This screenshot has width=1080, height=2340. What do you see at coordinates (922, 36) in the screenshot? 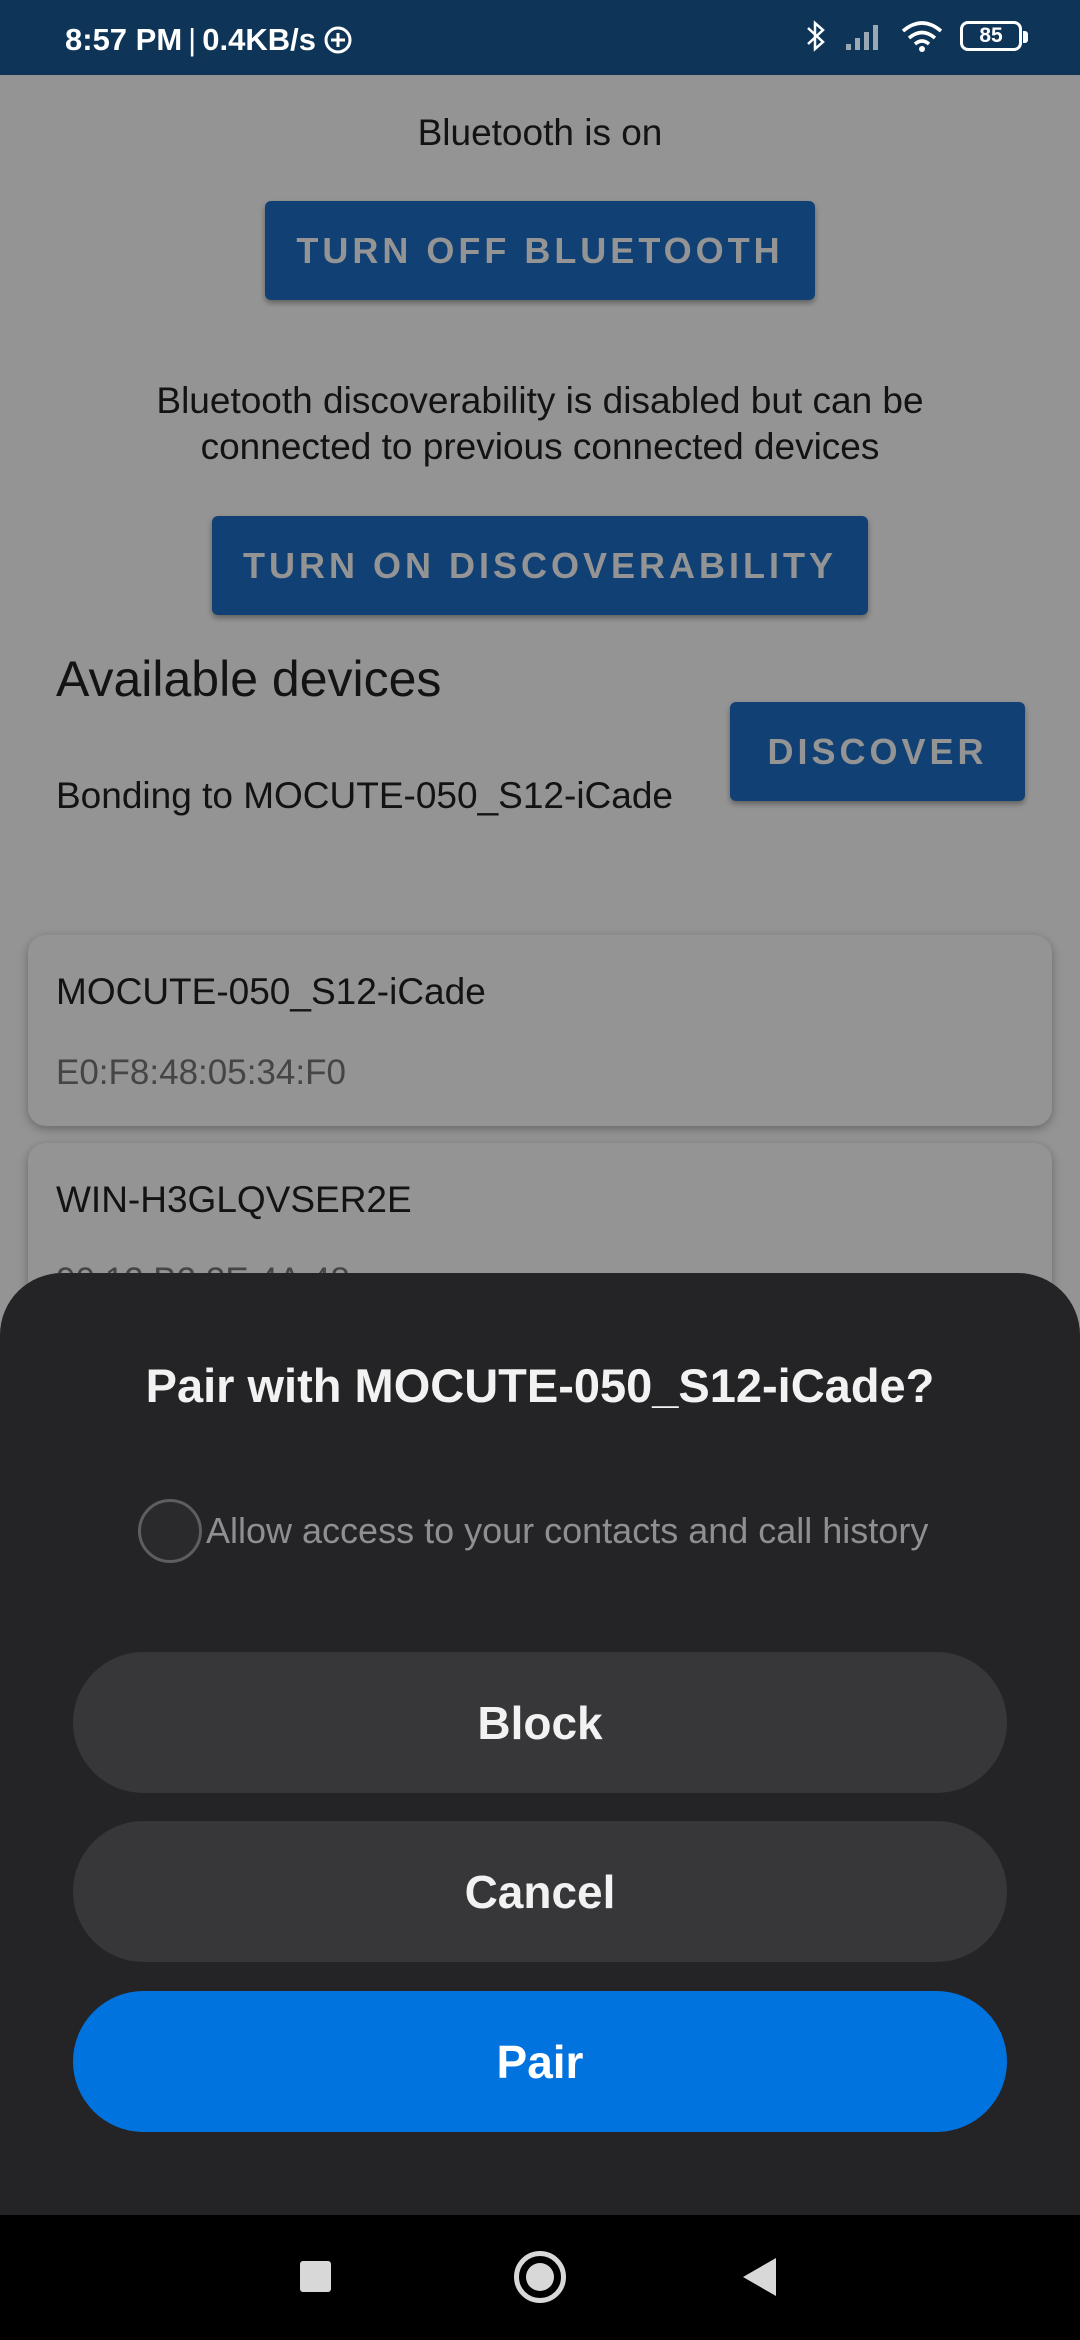
I see `wifi-icon` at bounding box center [922, 36].